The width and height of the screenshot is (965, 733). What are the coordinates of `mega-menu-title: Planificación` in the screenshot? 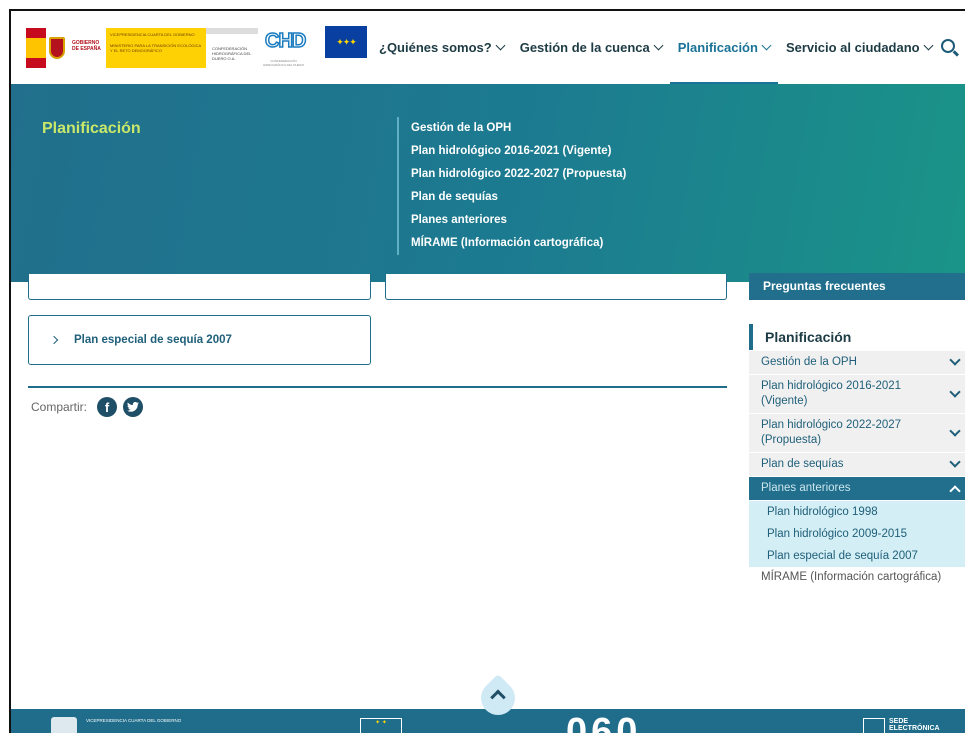 It's located at (91, 129).